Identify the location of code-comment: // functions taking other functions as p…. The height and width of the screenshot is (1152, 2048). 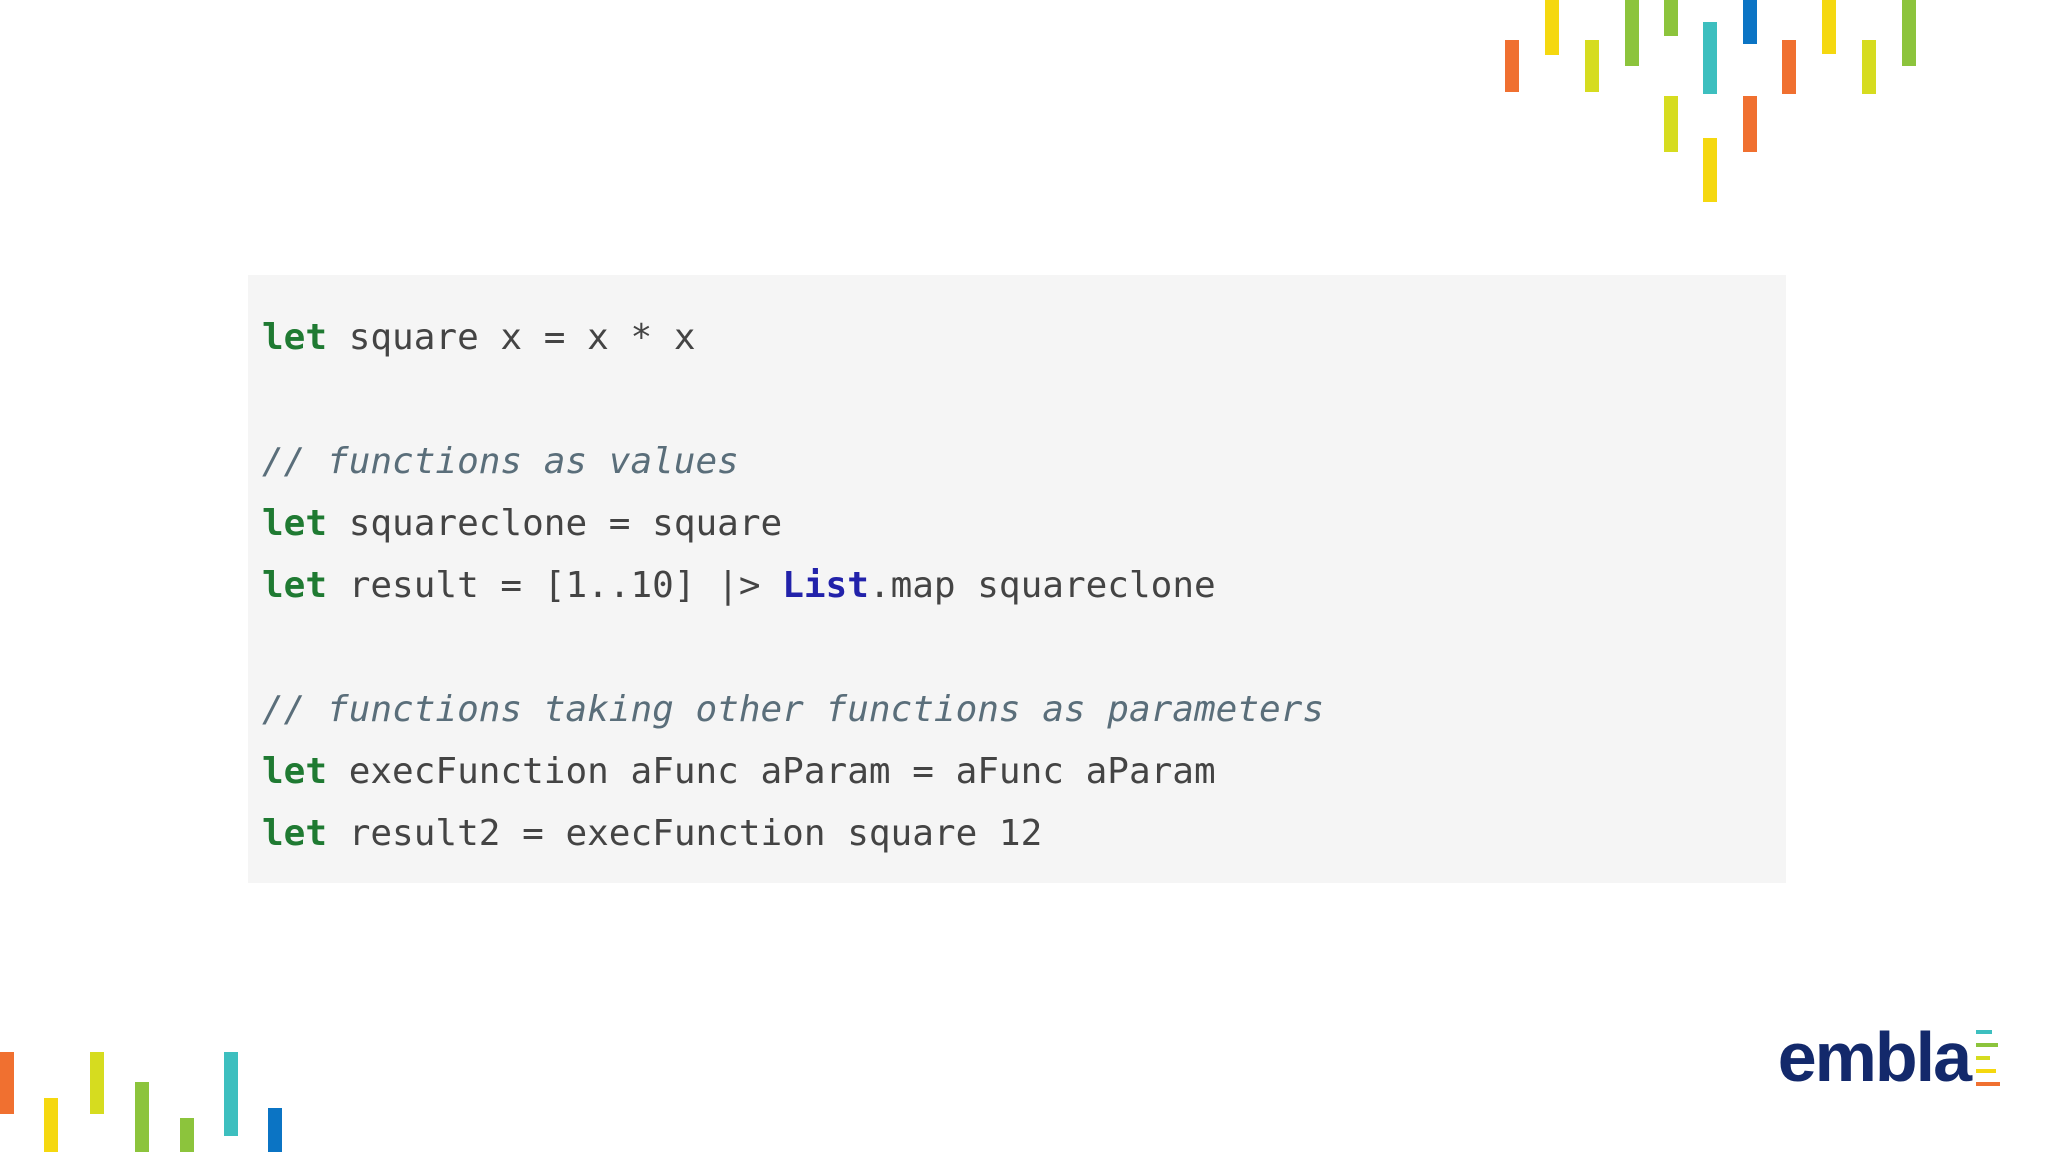
(793, 709).